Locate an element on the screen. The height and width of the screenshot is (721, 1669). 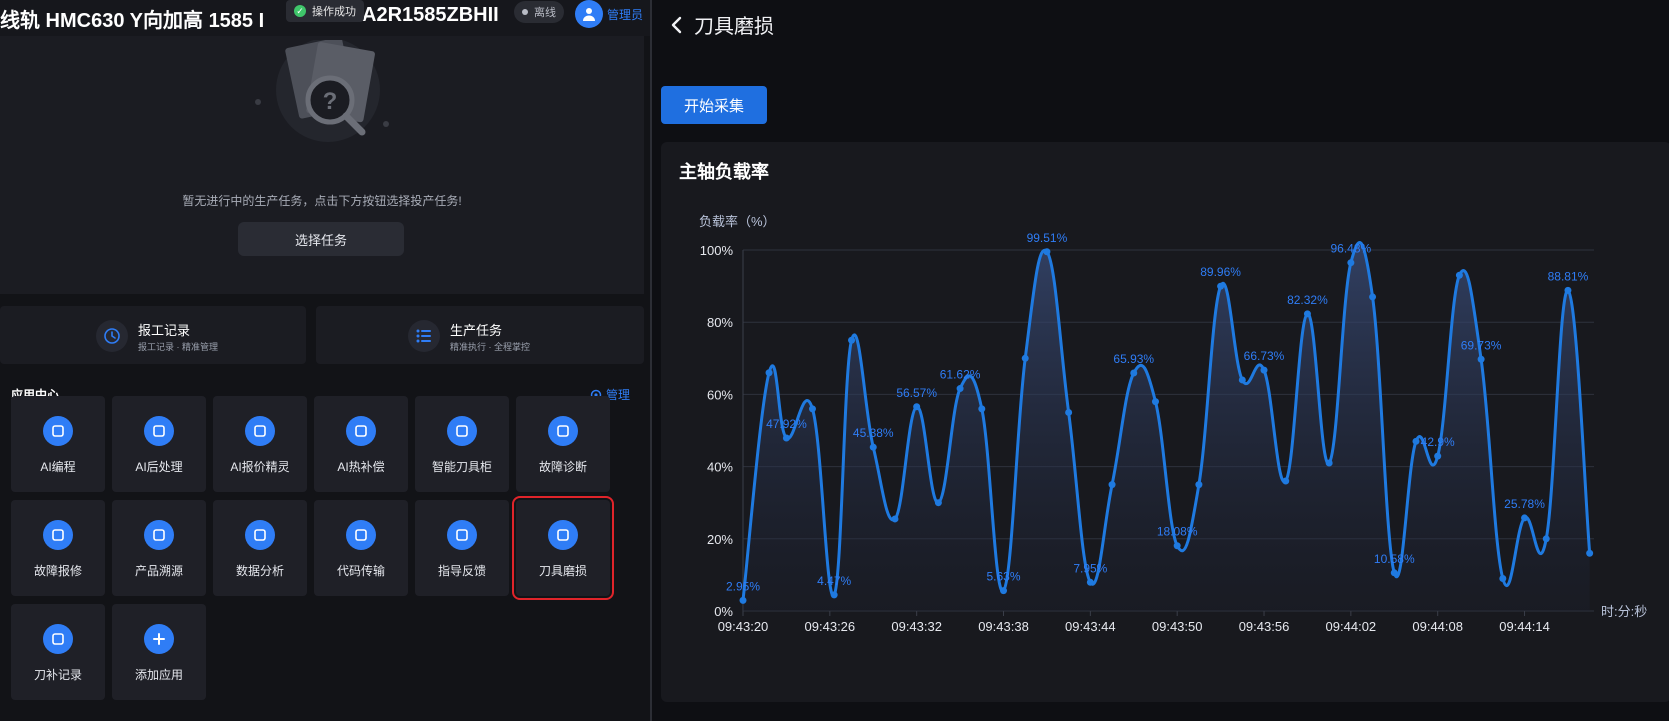
x-tick-label: 09:44:02 is located at coordinates (1351, 626).